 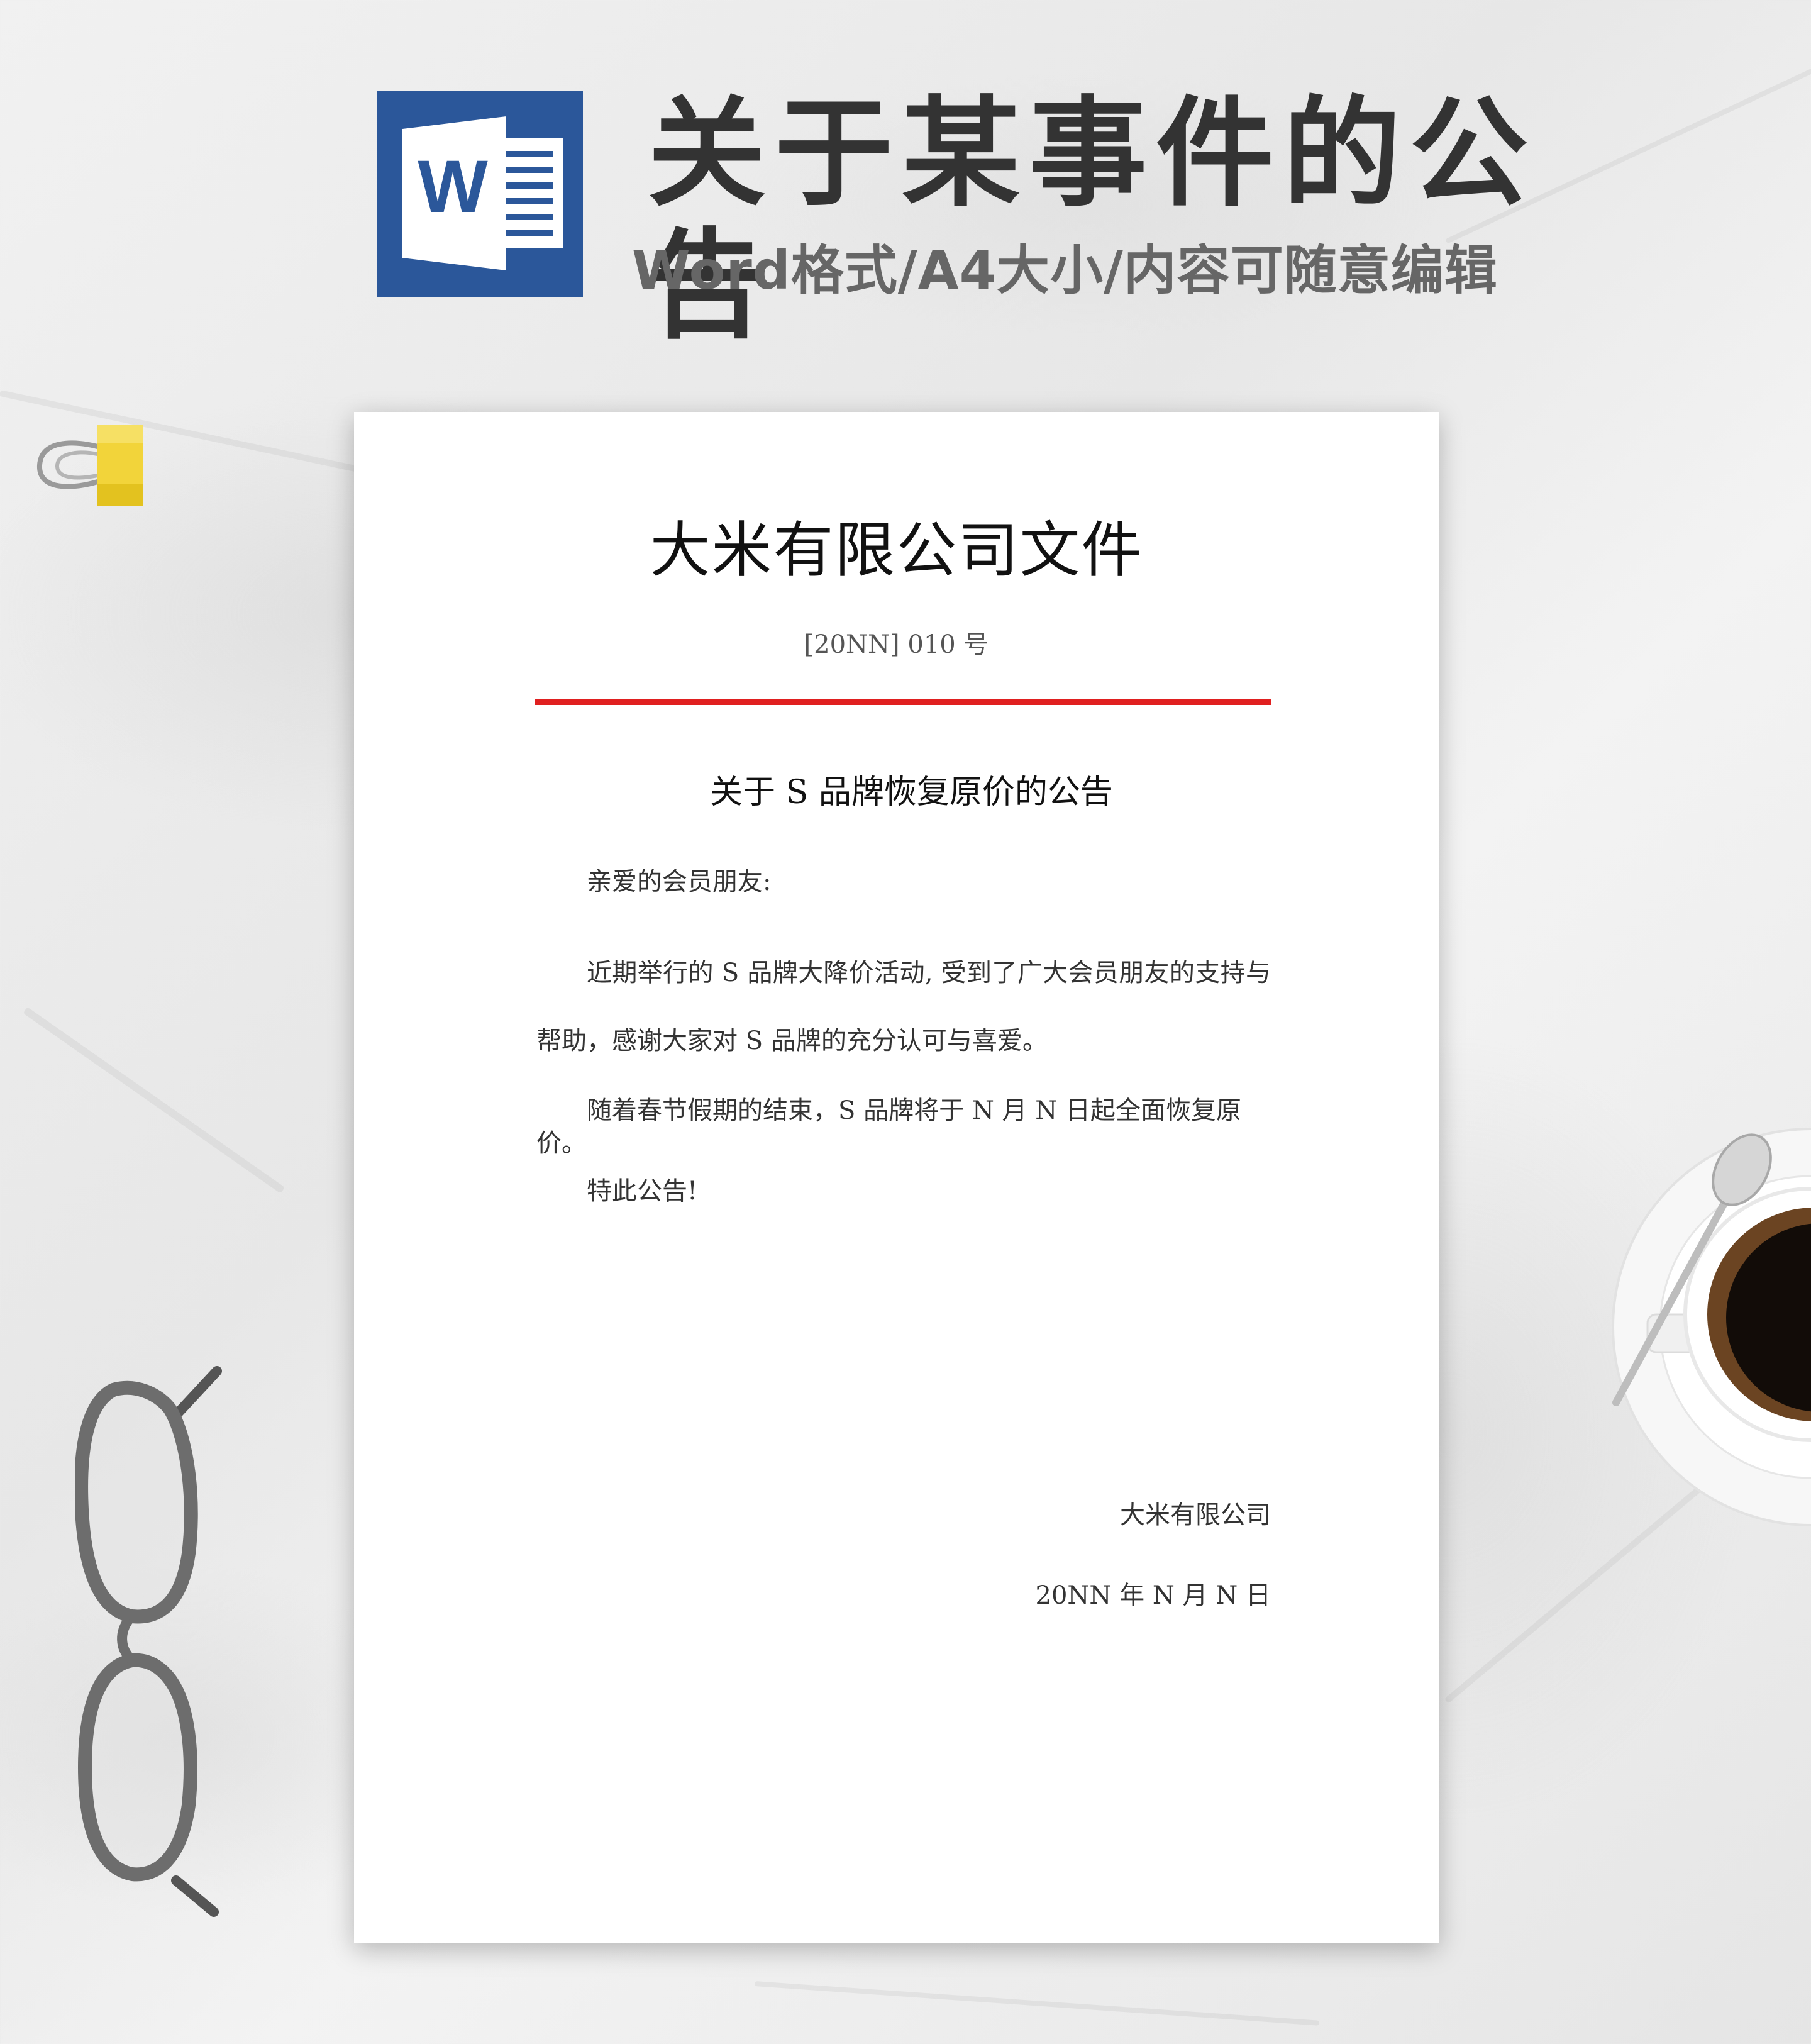 I want to click on closing-line: 特此公告!, so click(x=642, y=1191).